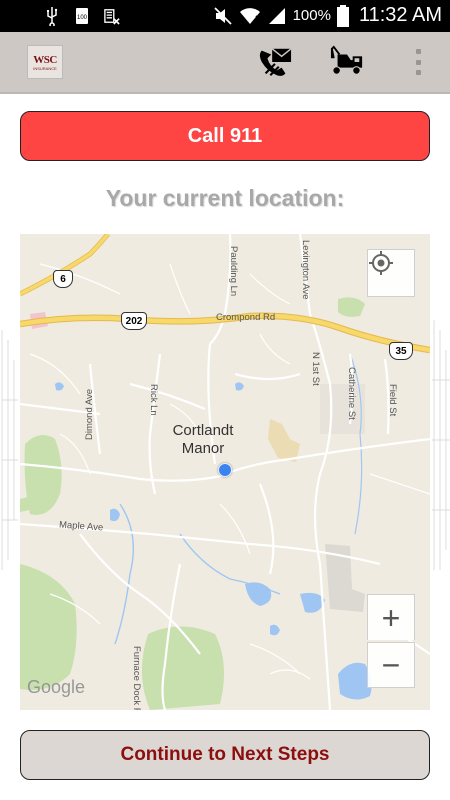  I want to click on svg-text: 100, so click(82, 18).